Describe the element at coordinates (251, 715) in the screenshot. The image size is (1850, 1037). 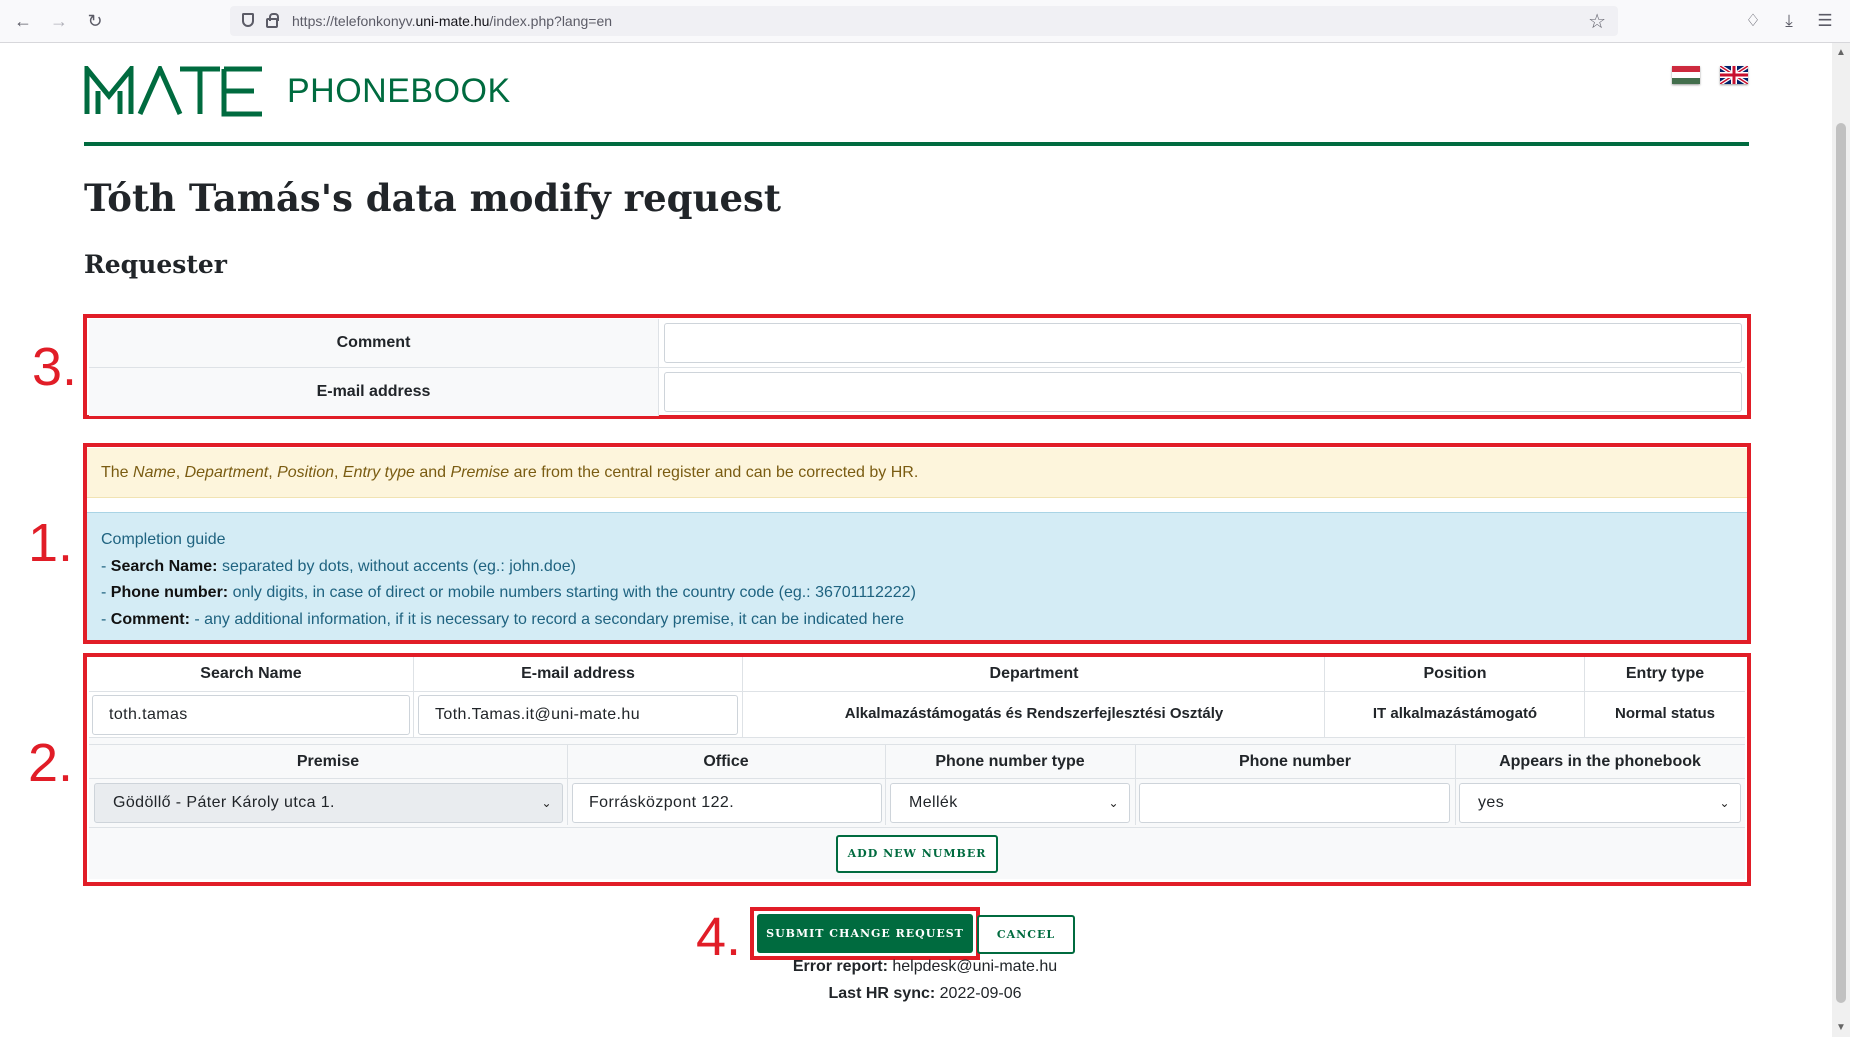
I see `search-name-input: toth.tamas` at that location.